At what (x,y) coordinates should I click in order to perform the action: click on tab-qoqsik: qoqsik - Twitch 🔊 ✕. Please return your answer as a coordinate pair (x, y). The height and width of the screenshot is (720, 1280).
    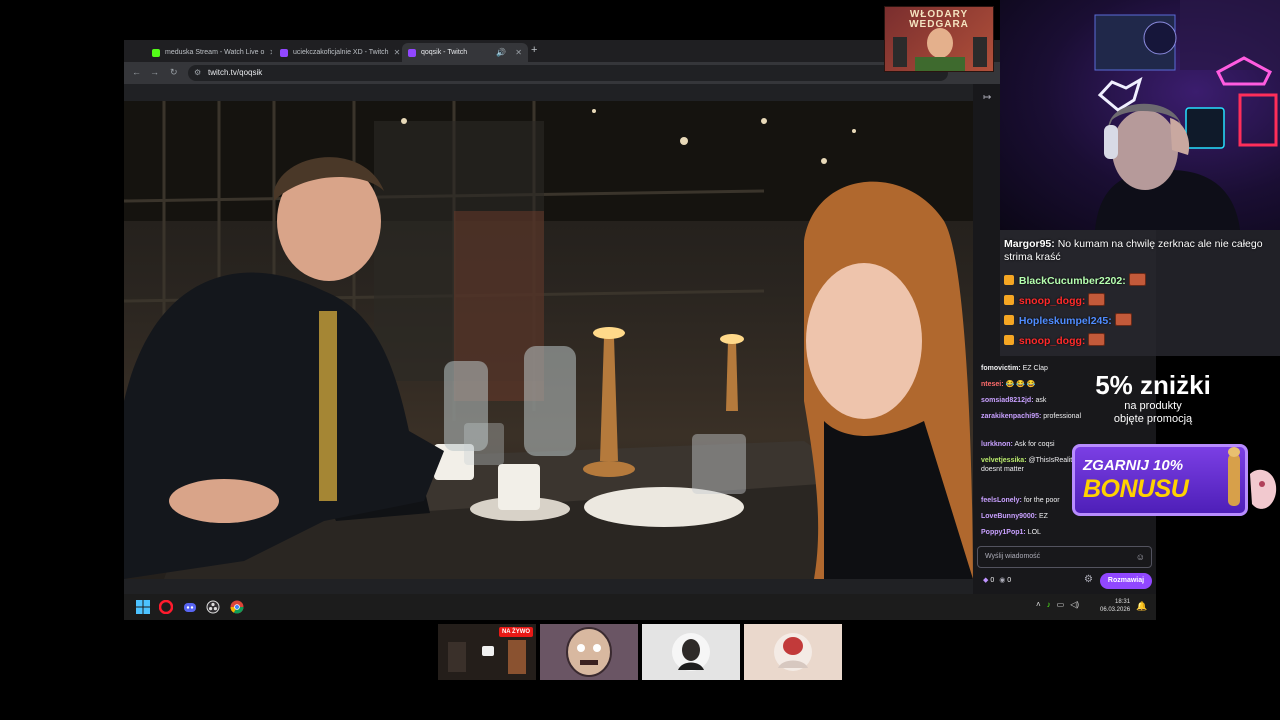
    Looking at the image, I should click on (465, 52).